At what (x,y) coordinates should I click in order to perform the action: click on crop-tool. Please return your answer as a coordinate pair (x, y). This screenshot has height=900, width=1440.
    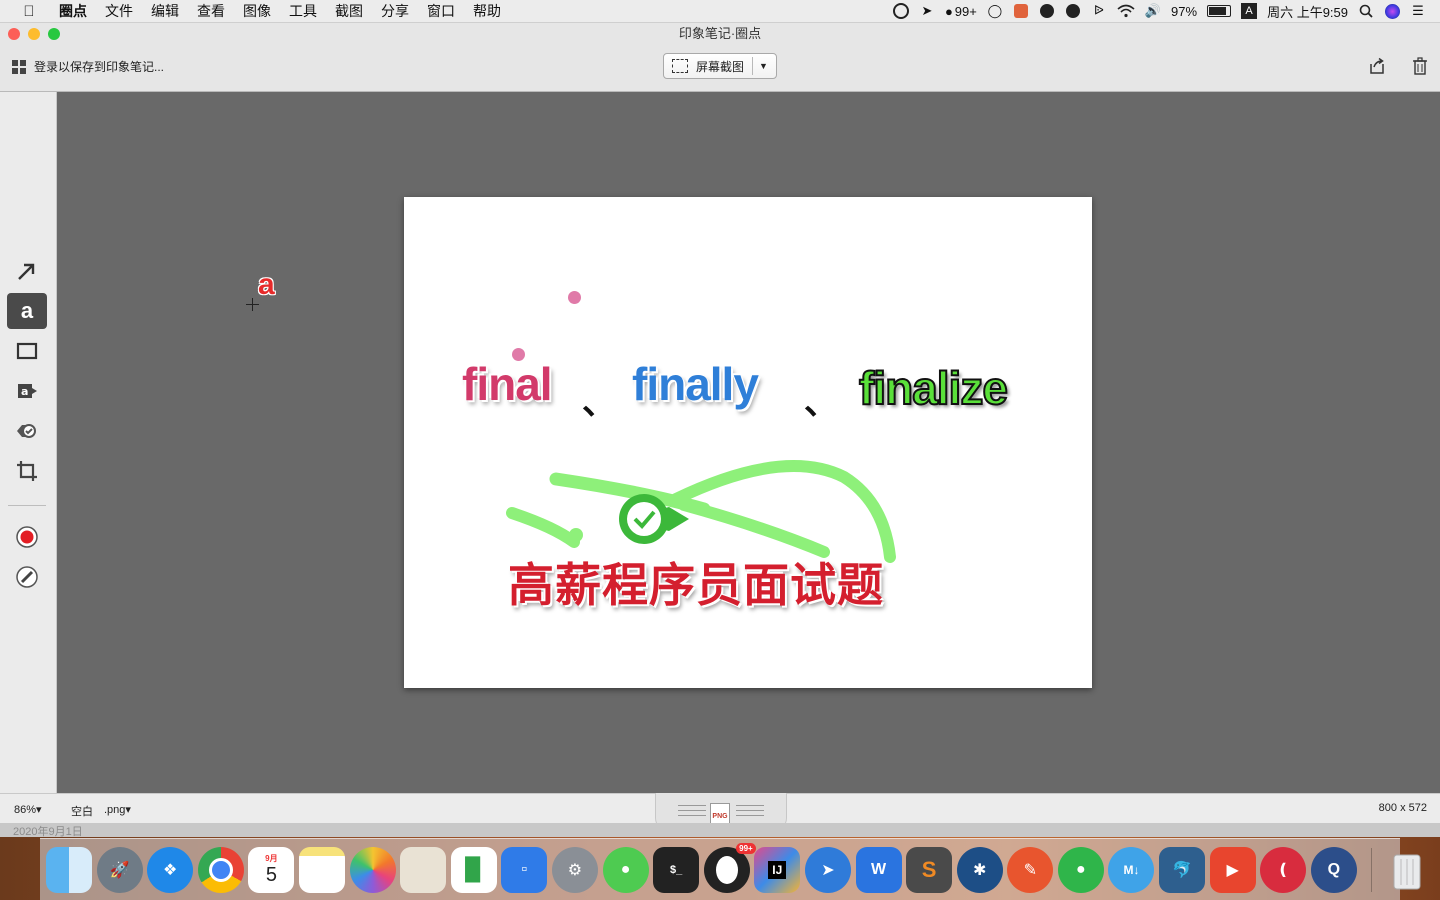
    Looking at the image, I should click on (27, 471).